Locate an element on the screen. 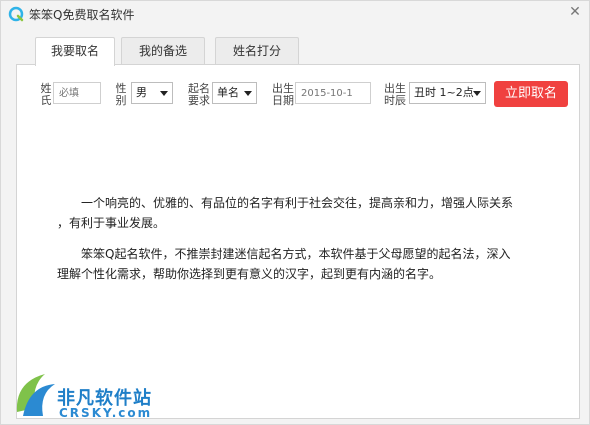 The width and height of the screenshot is (590, 425). birth-time-label: 出生 时辰 is located at coordinates (395, 94).